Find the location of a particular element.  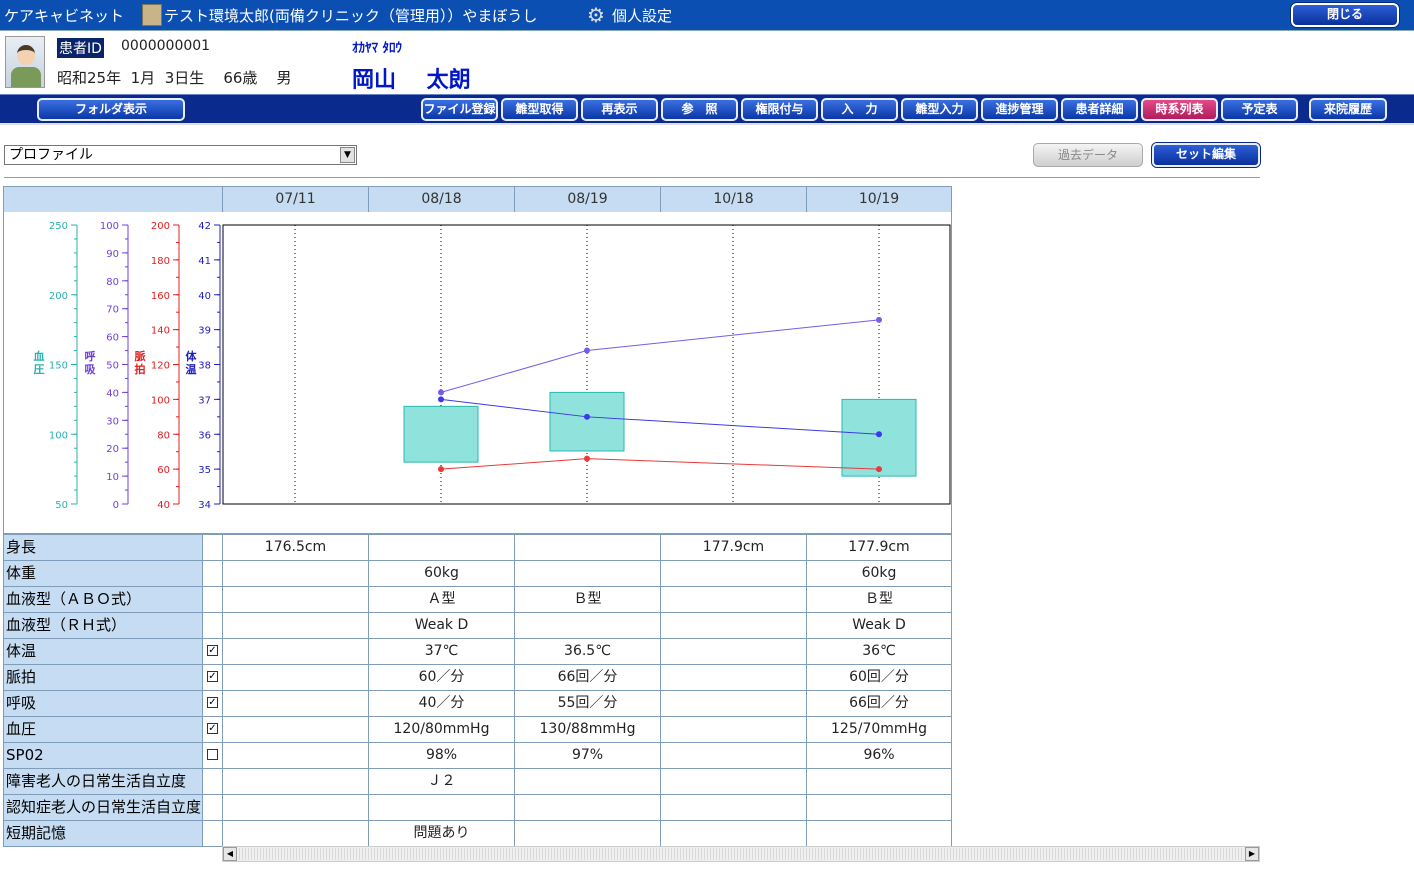

close-button: 閉じる is located at coordinates (1345, 15).